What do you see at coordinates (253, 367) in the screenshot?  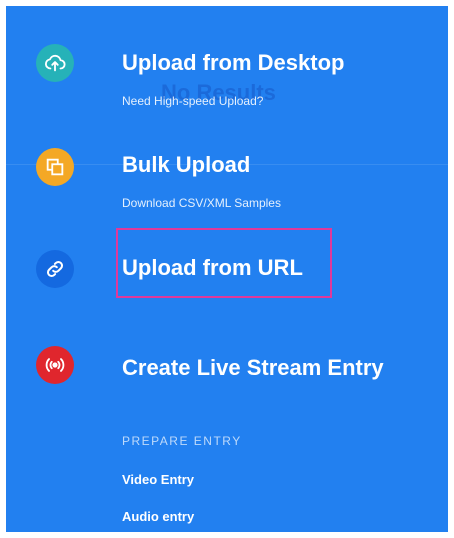 I see `create-live-stream-label: Create Live Stream Entry` at bounding box center [253, 367].